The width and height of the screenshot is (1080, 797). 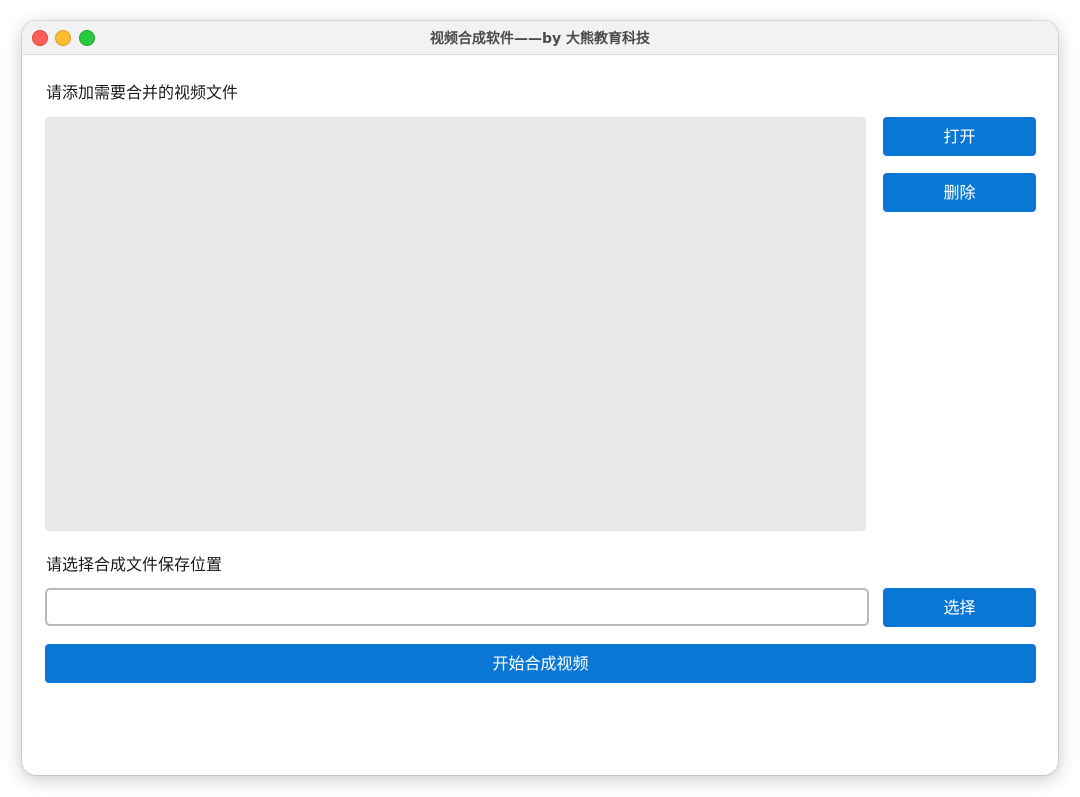 I want to click on choose-button: 选择, so click(x=959, y=607).